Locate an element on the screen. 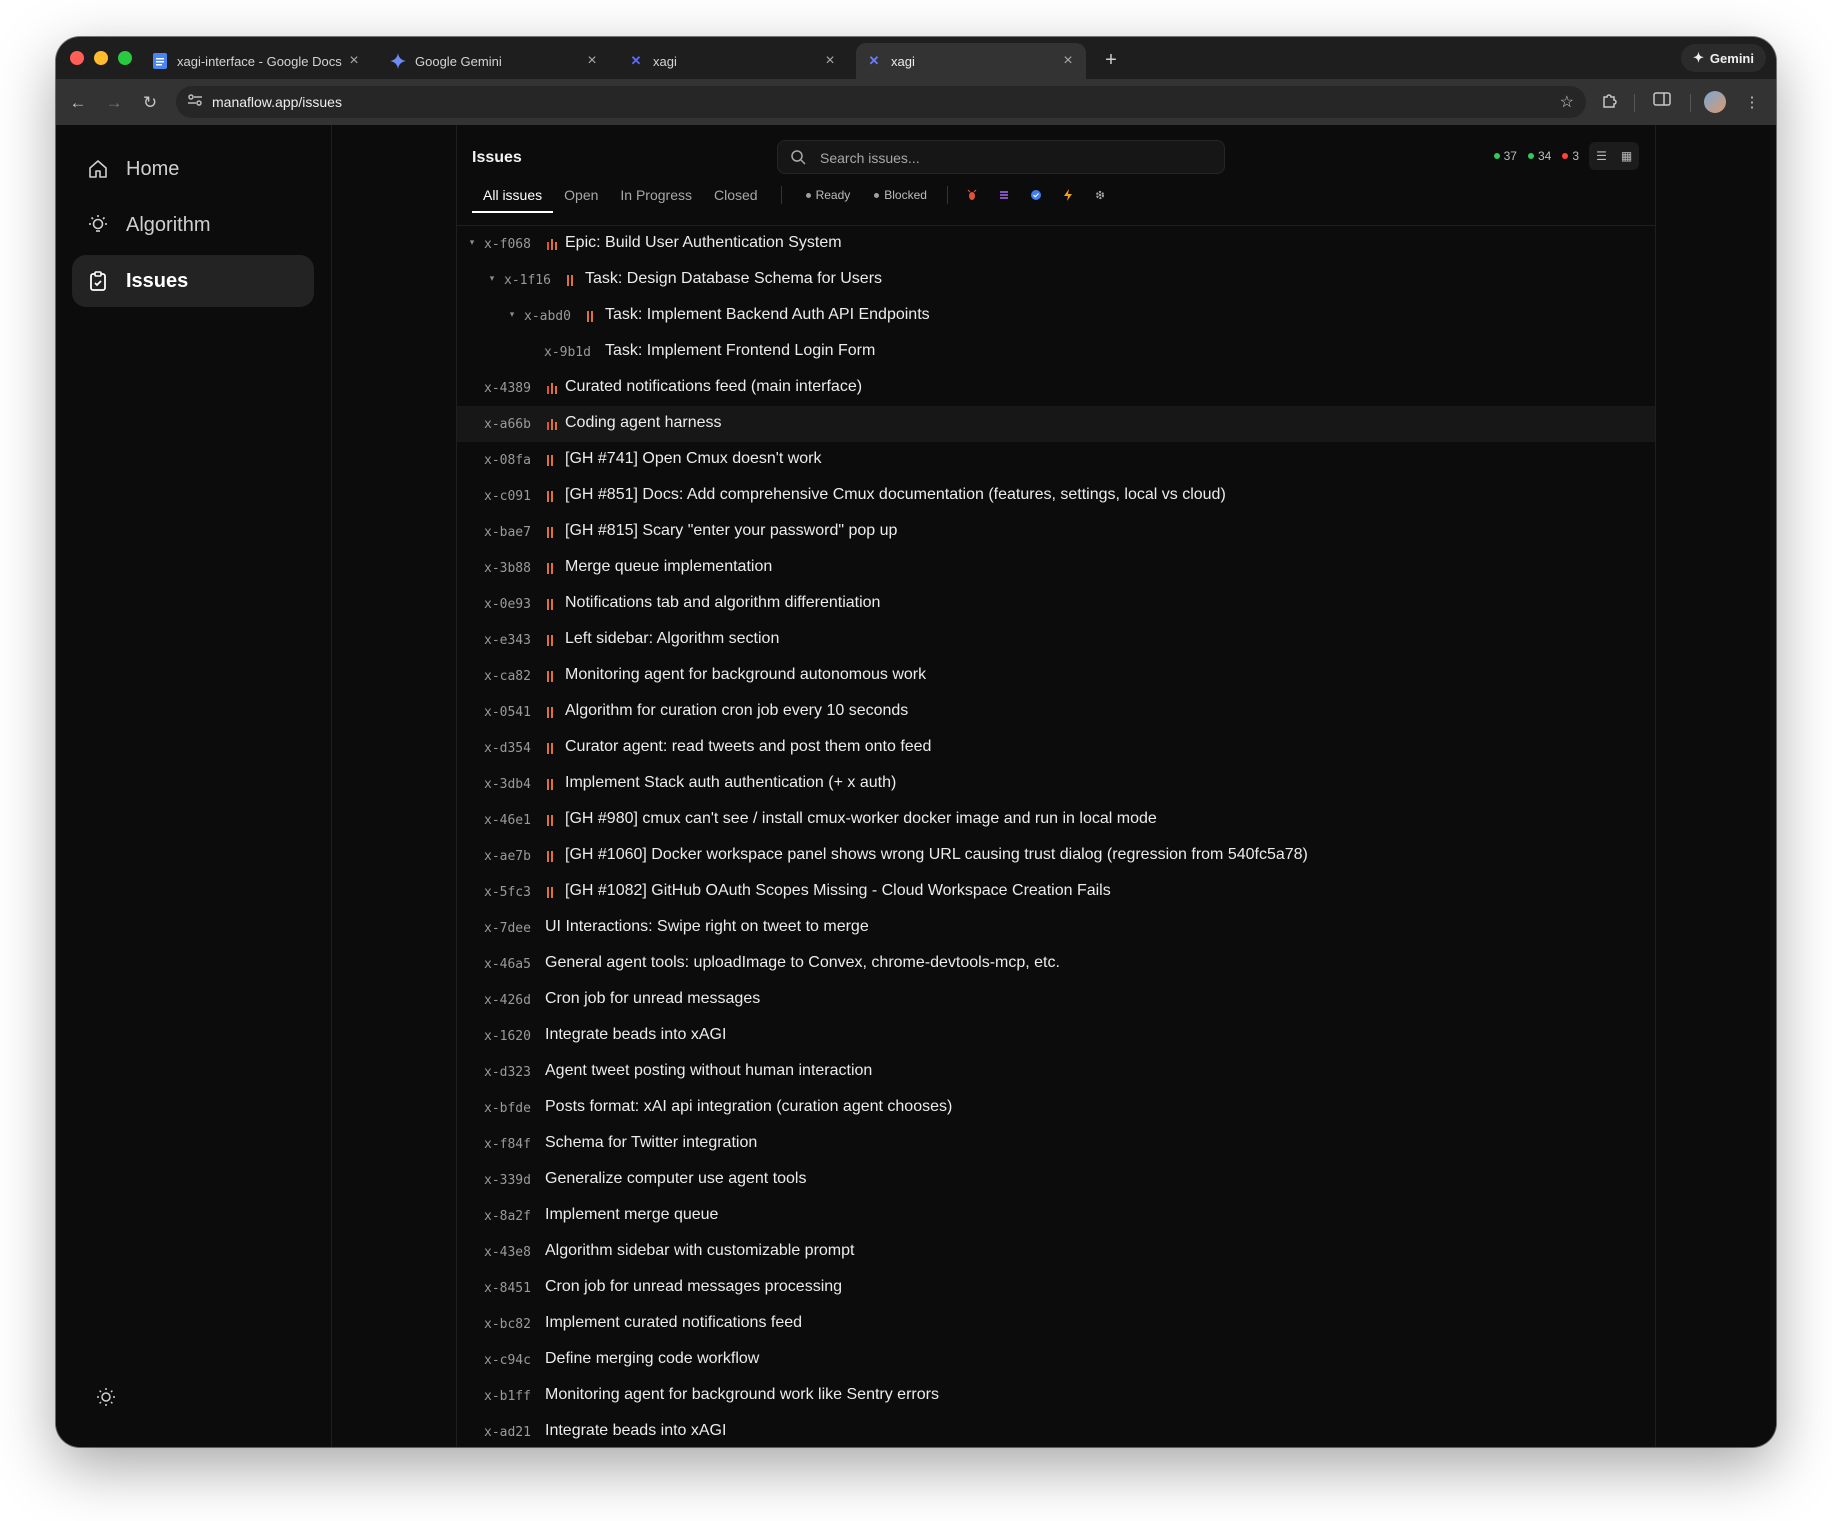  search-input is located at coordinates (1015, 158).